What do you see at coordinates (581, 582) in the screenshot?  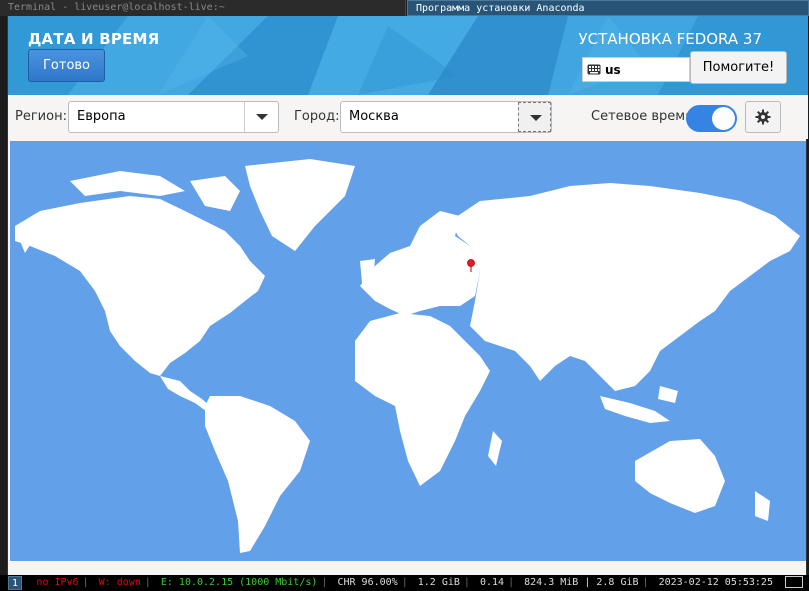 I see `memory-status: 824.3 MiB | 2.8 GiB` at bounding box center [581, 582].